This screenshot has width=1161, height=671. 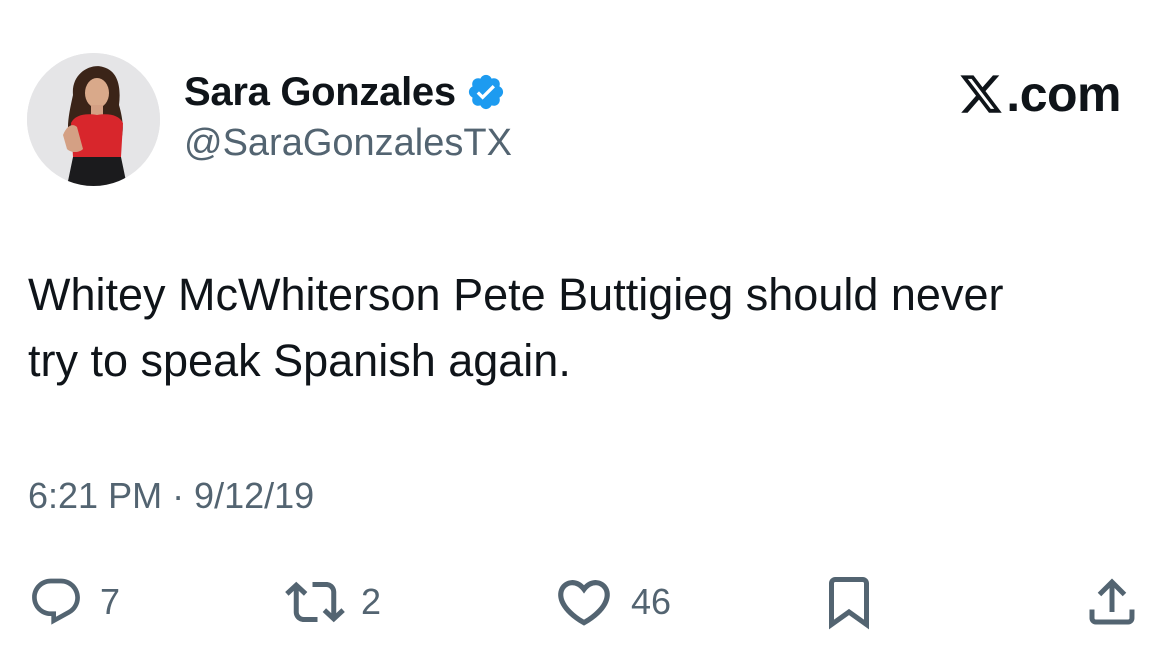 I want to click on x-logo-icon, so click(x=981, y=94).